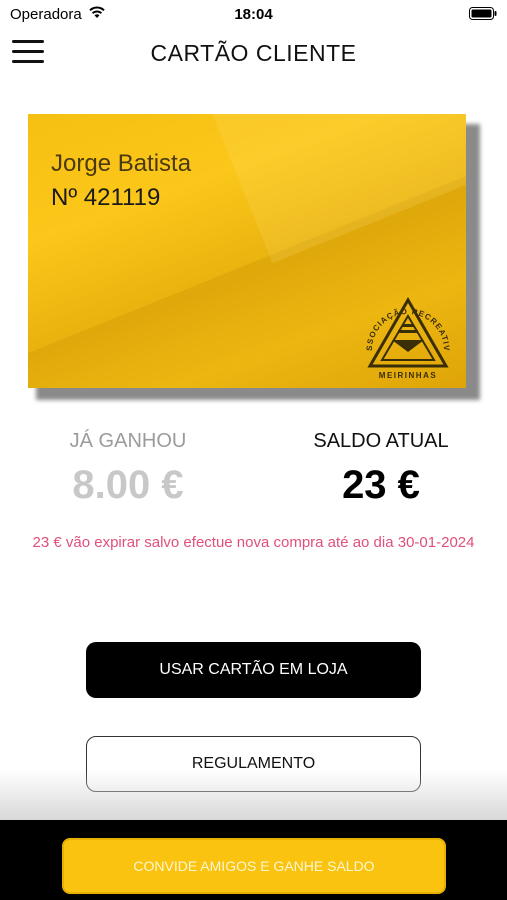 This screenshot has height=900, width=507. Describe the element at coordinates (381, 485) in the screenshot. I see `current-balance-value: 23 €` at that location.